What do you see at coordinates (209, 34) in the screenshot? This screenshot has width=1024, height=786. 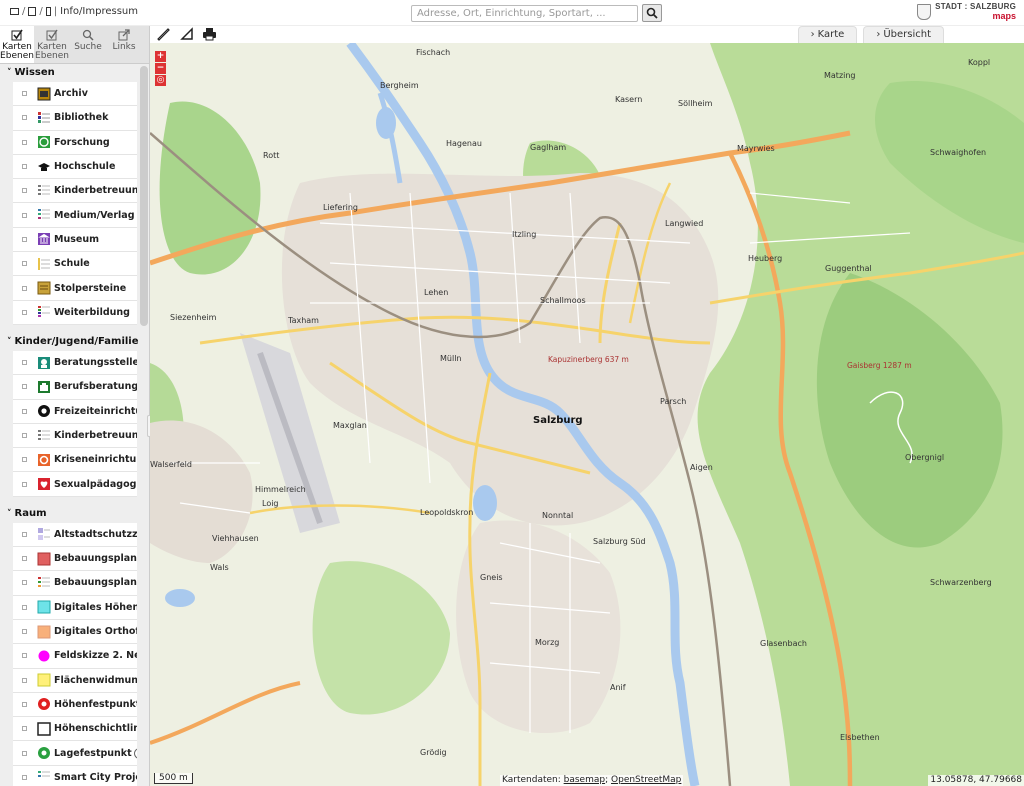 I see `print-button` at bounding box center [209, 34].